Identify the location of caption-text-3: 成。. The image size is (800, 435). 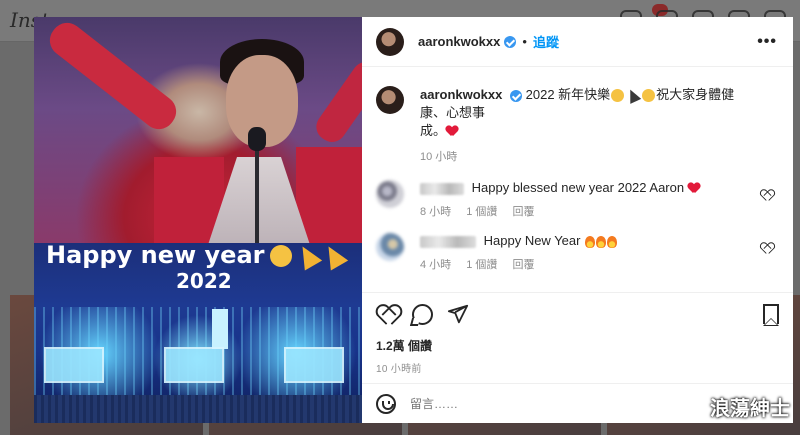
(433, 130).